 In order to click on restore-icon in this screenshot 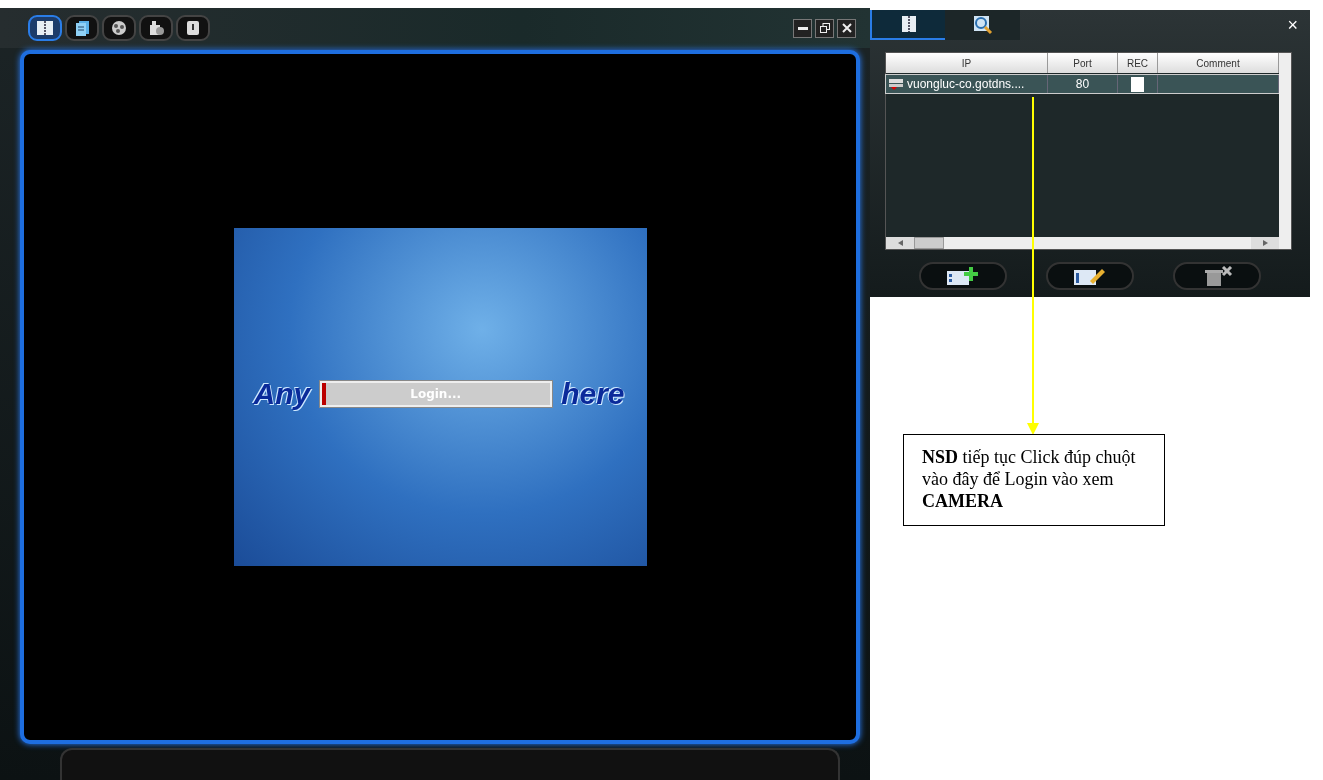, I will do `click(824, 28)`.